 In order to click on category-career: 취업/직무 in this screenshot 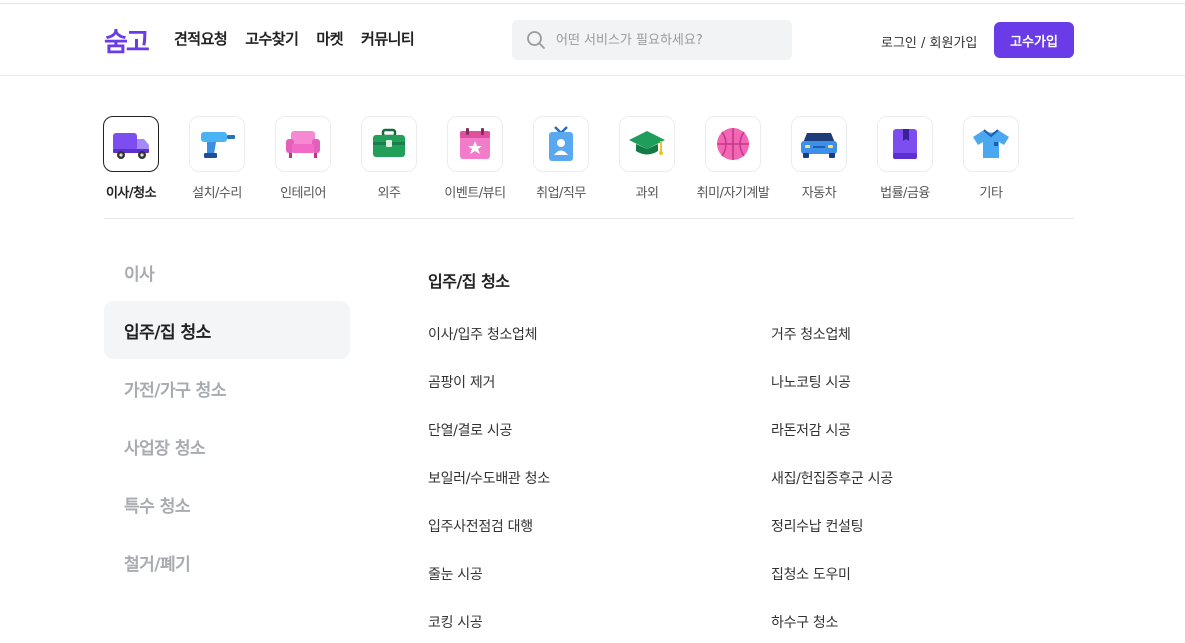, I will do `click(561, 158)`.